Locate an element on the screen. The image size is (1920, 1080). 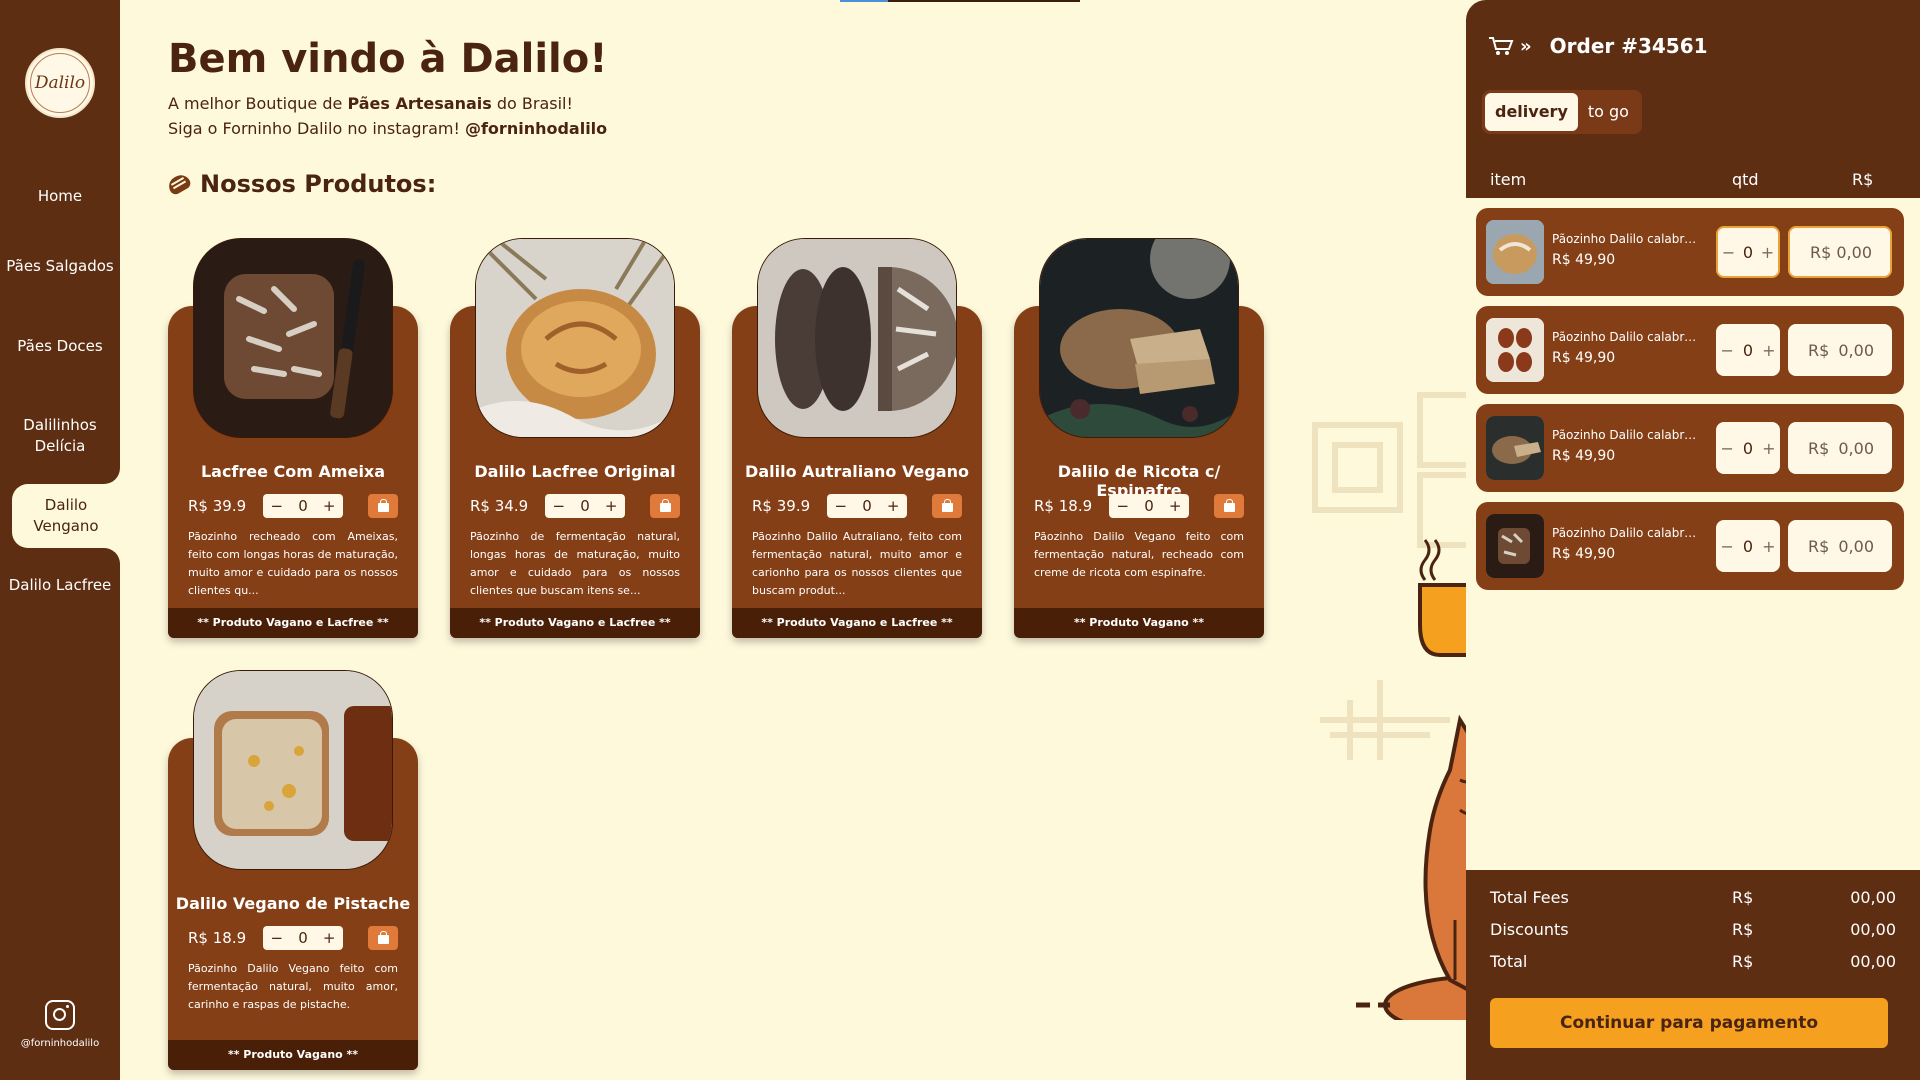
product-tag: ** Produto Vagano e Lacfree ** is located at coordinates (575, 623).